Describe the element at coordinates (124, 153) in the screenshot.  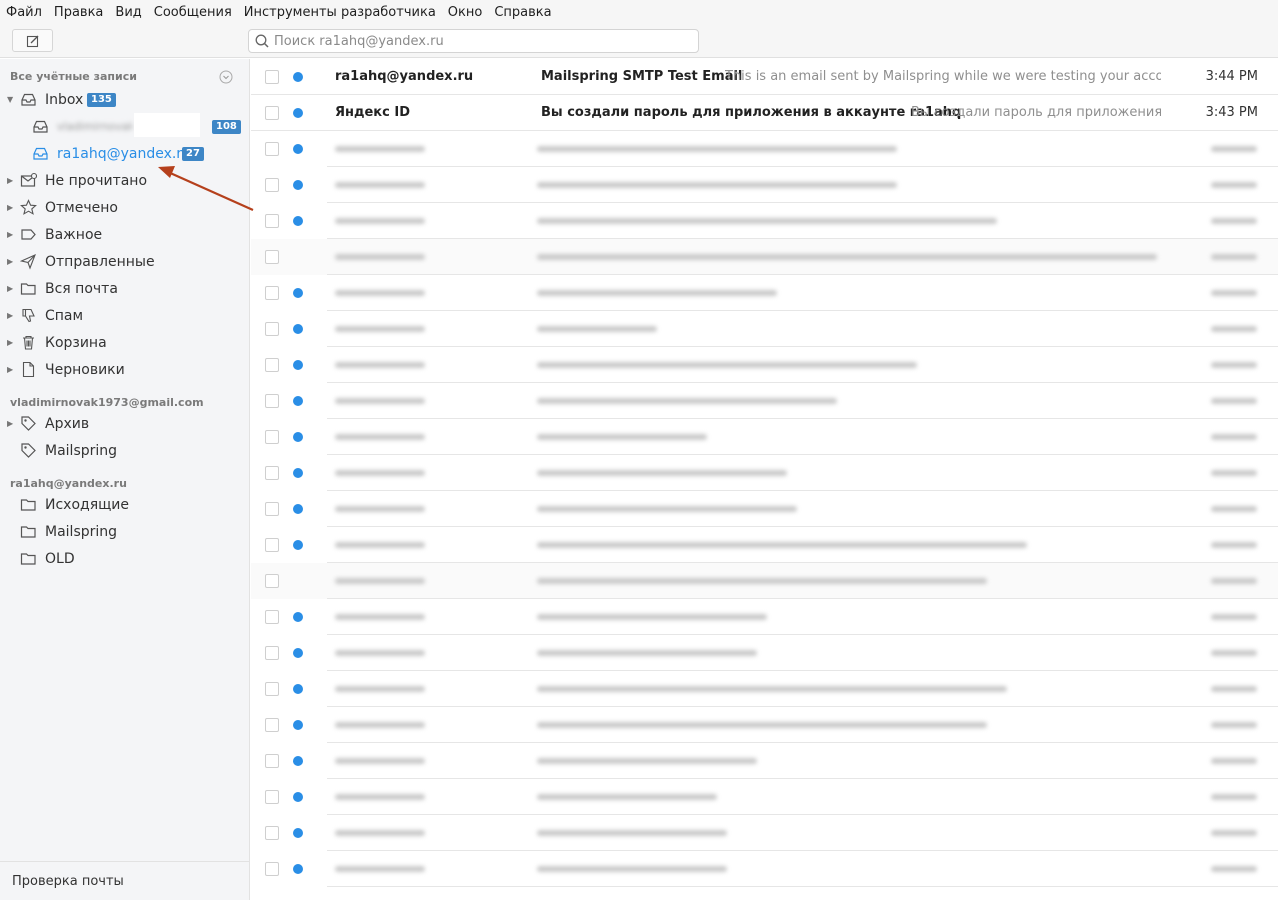
I see `sidebar-item-yandex-inbox: ra1ahq@yandex.ru 27` at that location.